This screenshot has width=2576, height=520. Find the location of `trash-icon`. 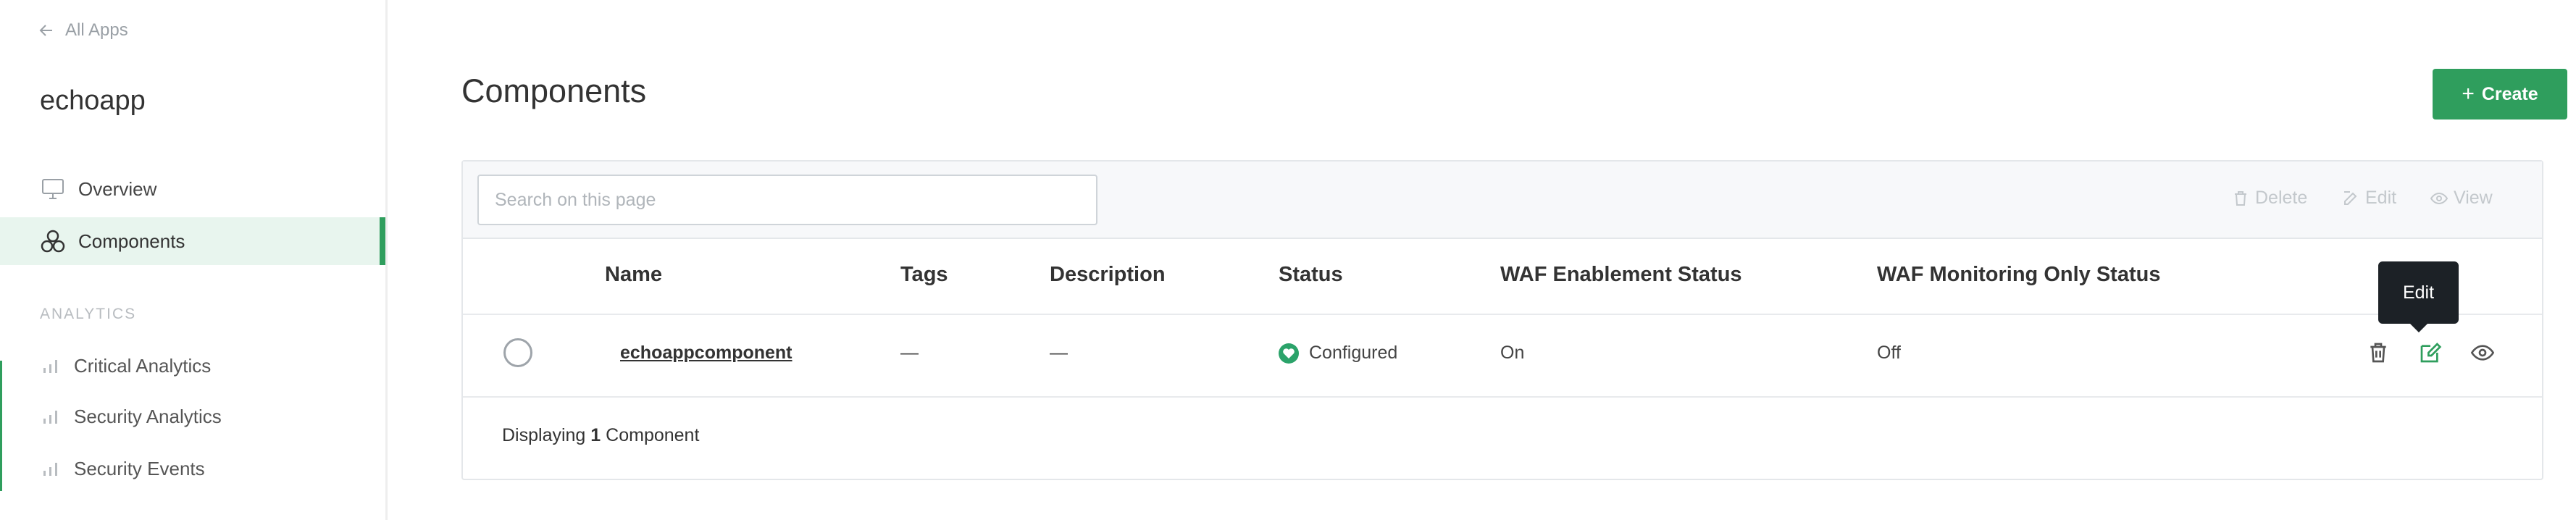

trash-icon is located at coordinates (2240, 198).